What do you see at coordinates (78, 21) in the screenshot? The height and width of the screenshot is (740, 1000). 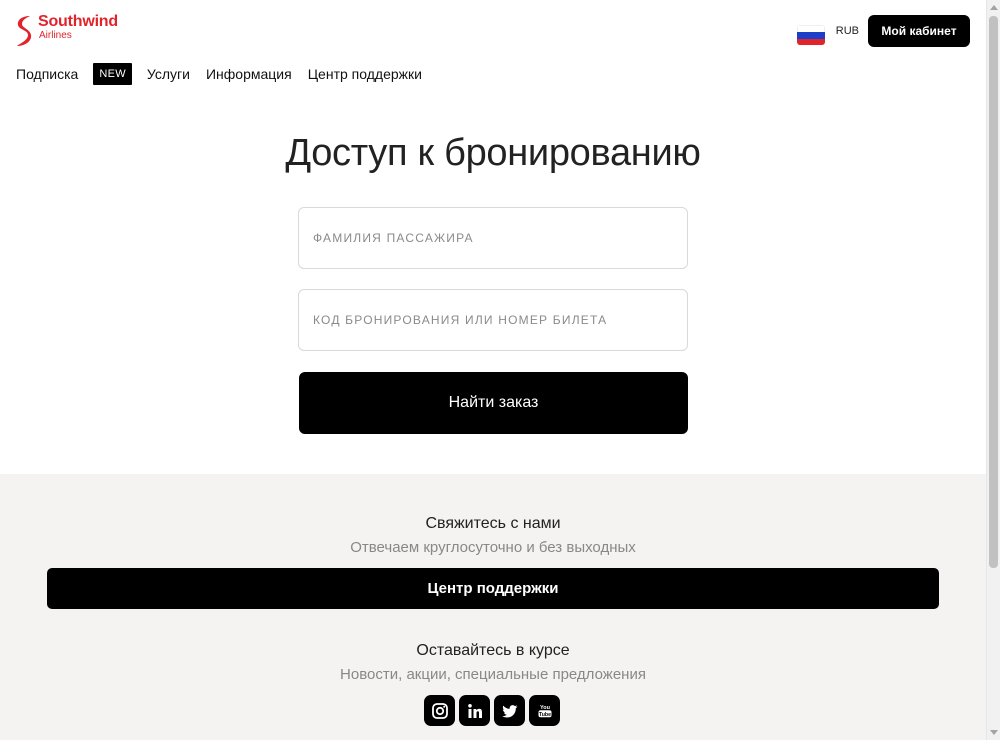 I see `logo-name: Southwind` at bounding box center [78, 21].